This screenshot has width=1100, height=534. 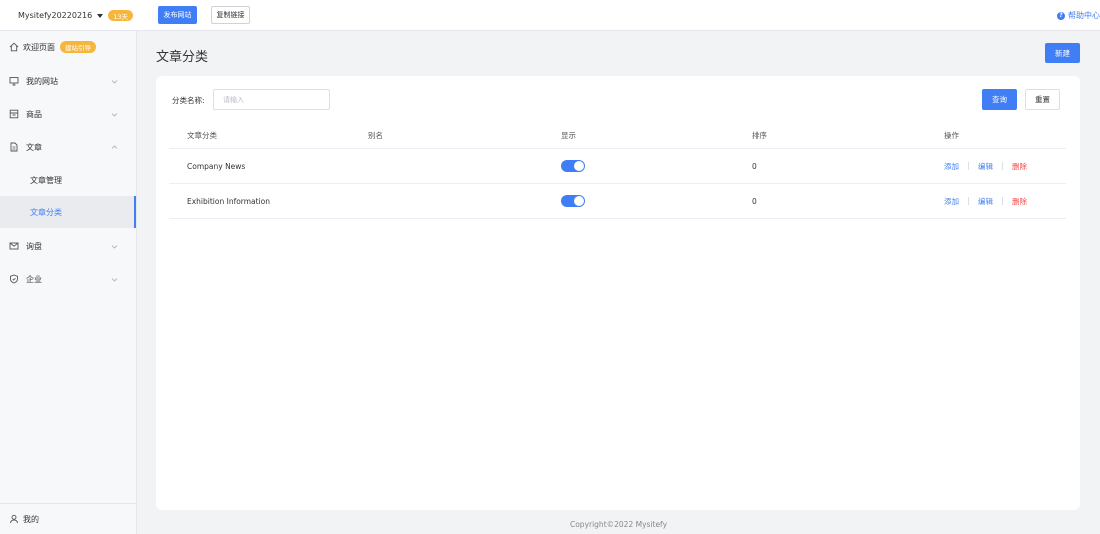 What do you see at coordinates (188, 100) in the screenshot?
I see `category-name-label: 分类名称:` at bounding box center [188, 100].